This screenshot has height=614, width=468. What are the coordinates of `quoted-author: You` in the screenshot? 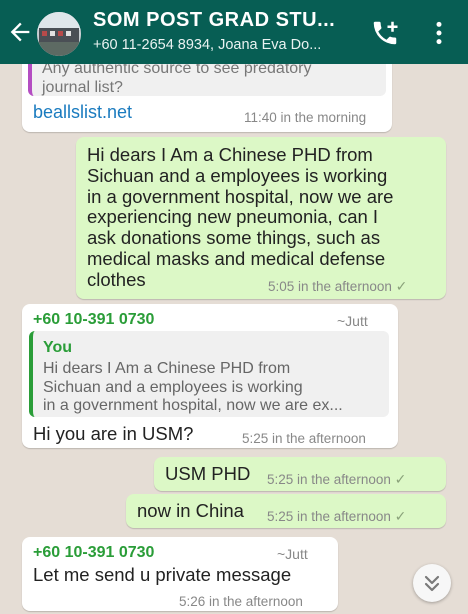 It's located at (58, 347).